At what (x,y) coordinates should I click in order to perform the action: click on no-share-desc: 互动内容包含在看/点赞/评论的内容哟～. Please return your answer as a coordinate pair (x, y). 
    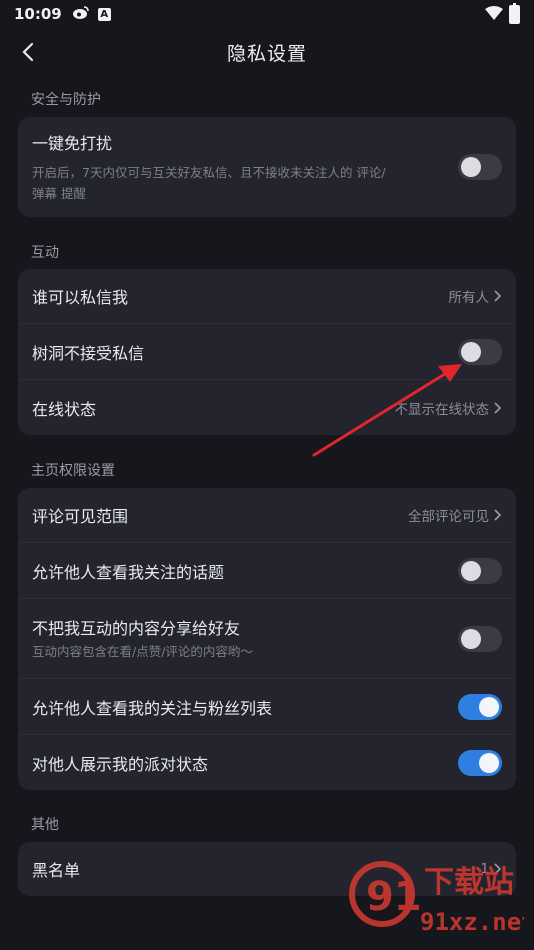
    Looking at the image, I should click on (142, 651).